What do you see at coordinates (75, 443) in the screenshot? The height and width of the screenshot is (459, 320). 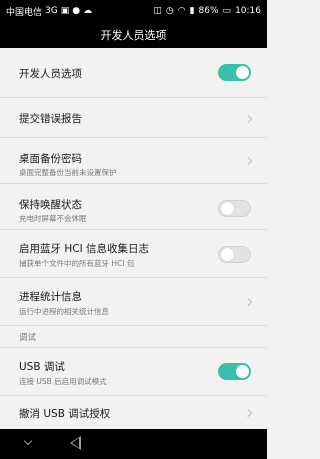 I see `back-icon` at bounding box center [75, 443].